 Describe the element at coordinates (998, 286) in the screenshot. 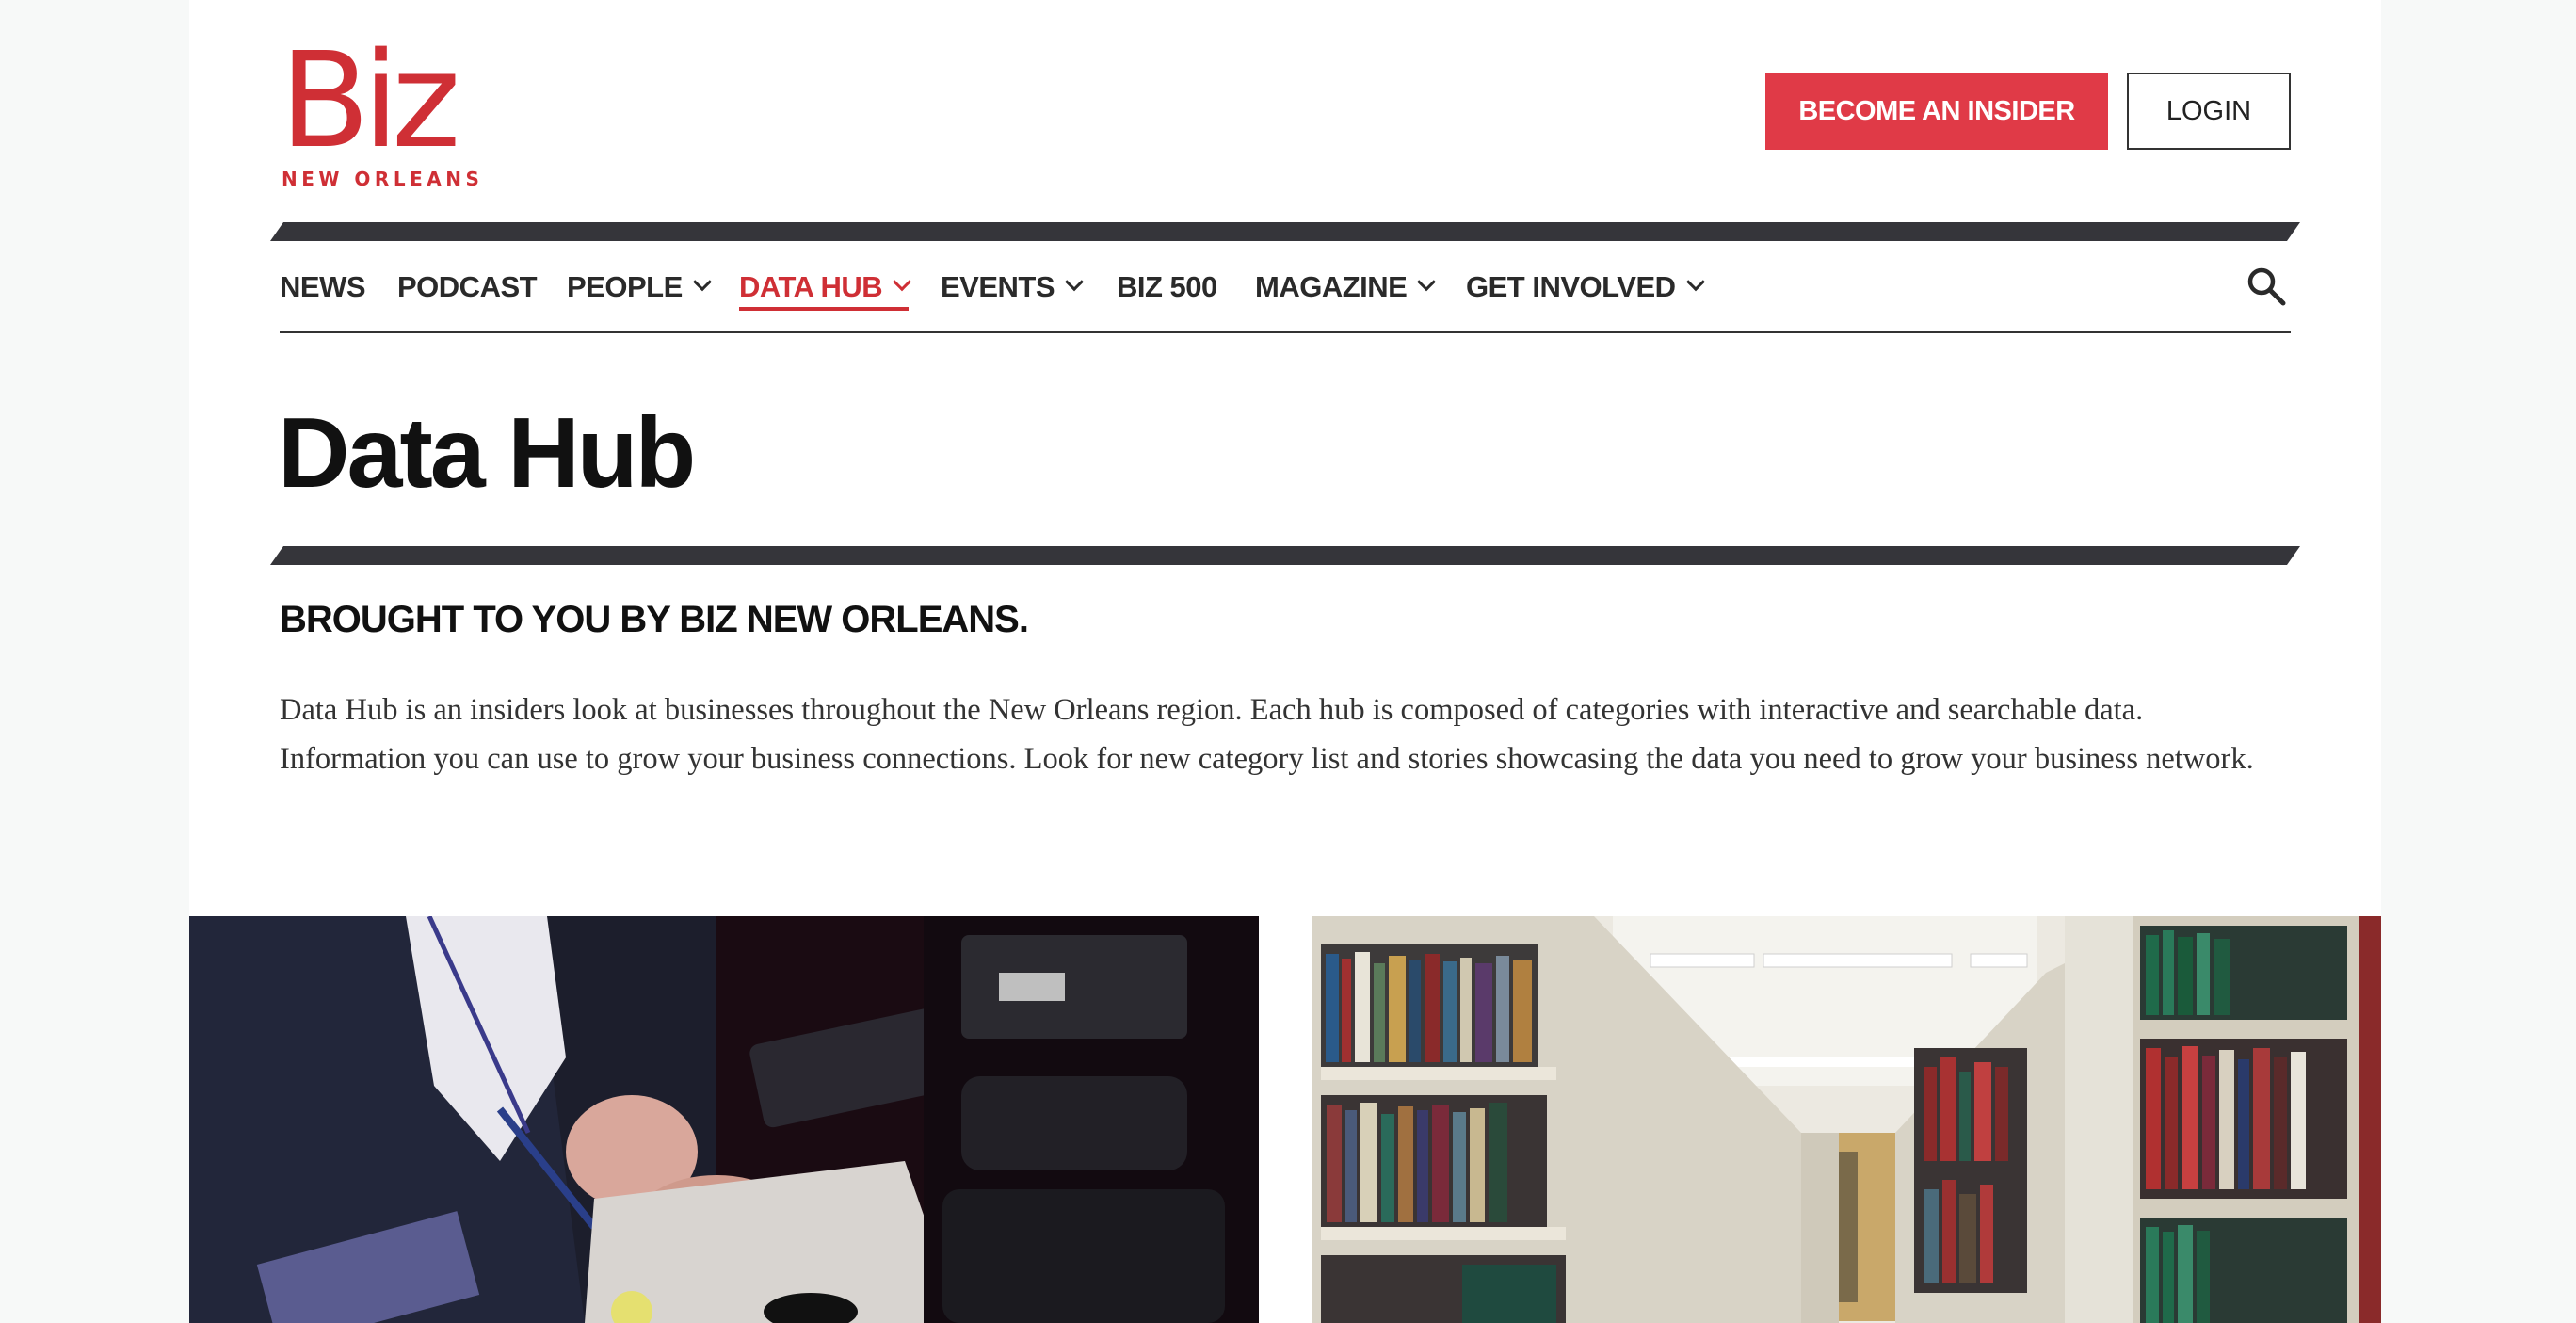

I see `nav-item-label: EVENTS` at that location.